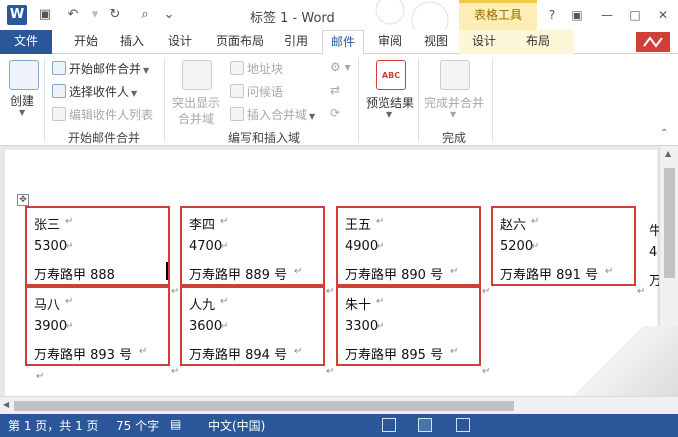  I want to click on preview-dropdown-icon: ▼, so click(389, 114).